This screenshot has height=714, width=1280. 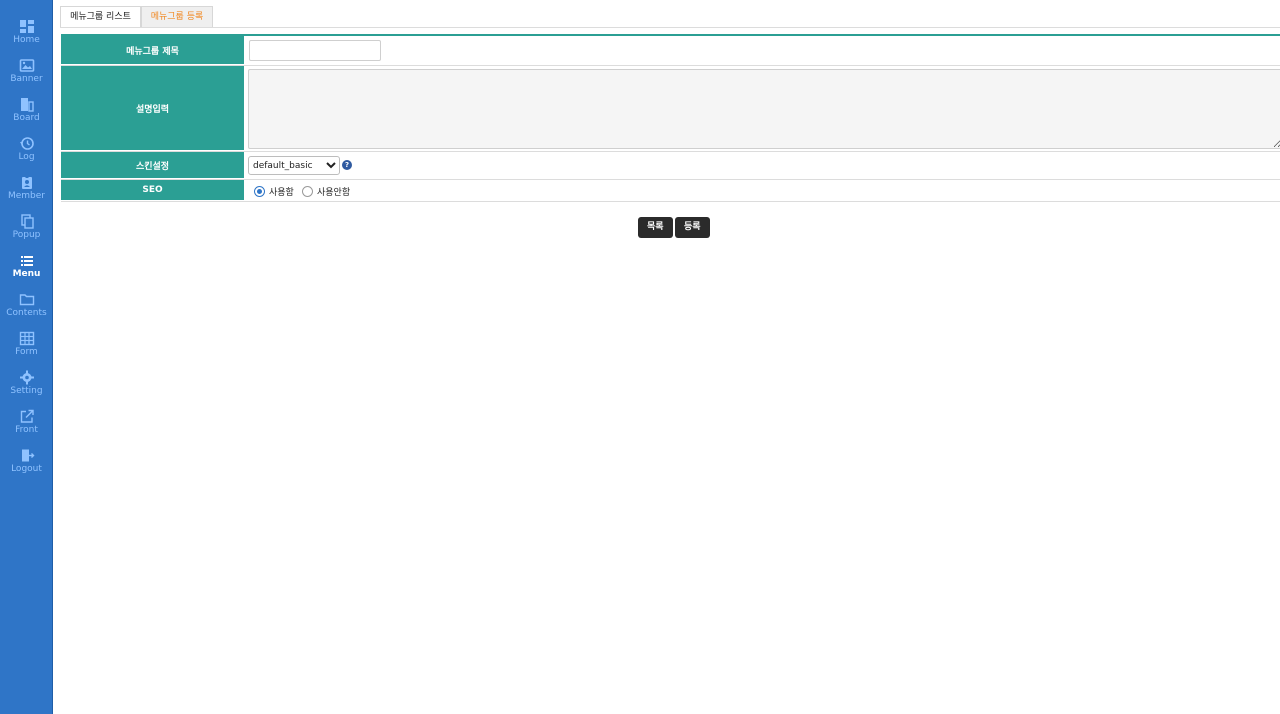 I want to click on nav-item-menu: Menu, so click(x=26, y=261).